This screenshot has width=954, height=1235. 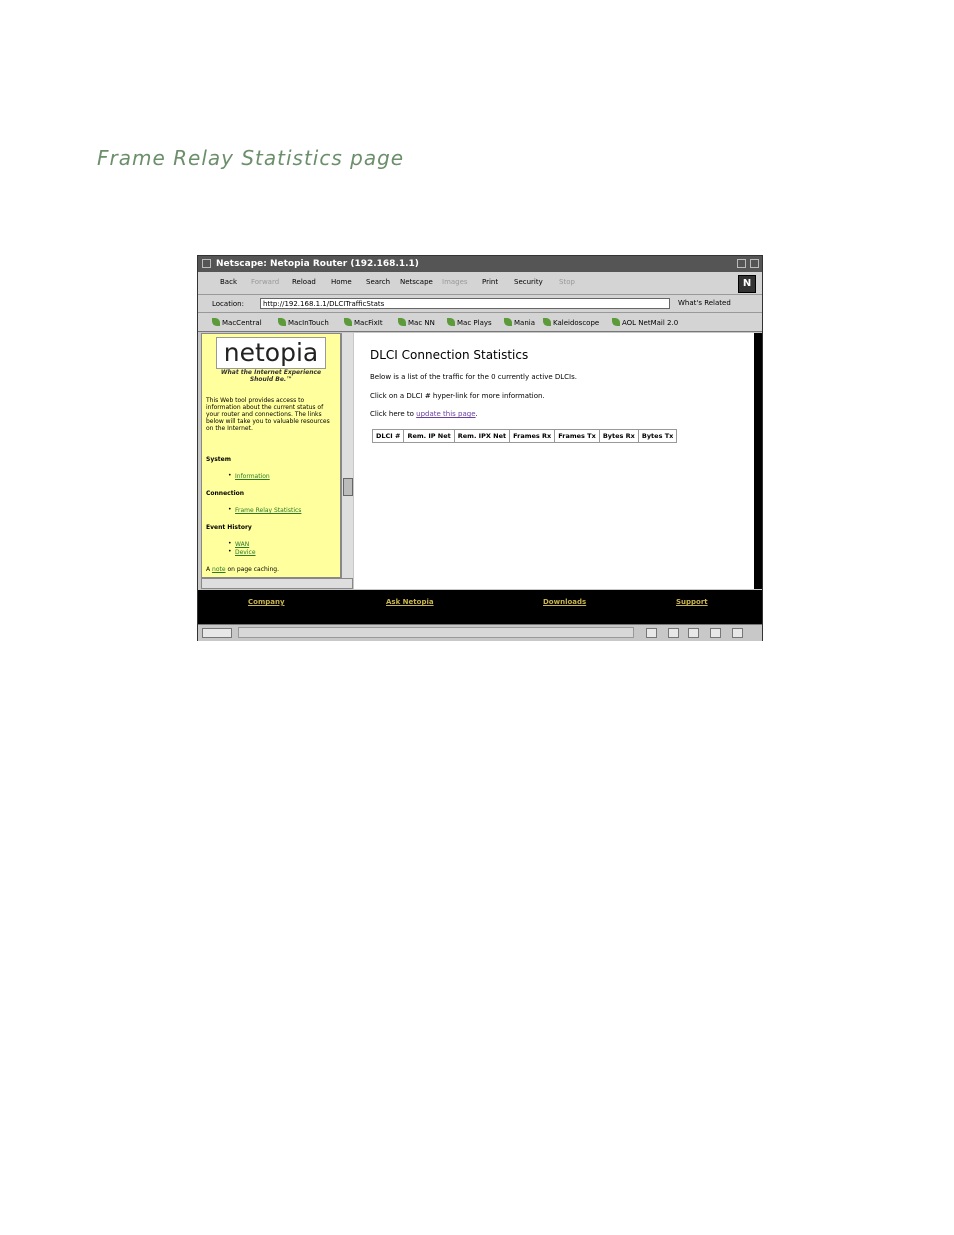 What do you see at coordinates (618, 436) in the screenshot?
I see `column-header: Bytes Rx` at bounding box center [618, 436].